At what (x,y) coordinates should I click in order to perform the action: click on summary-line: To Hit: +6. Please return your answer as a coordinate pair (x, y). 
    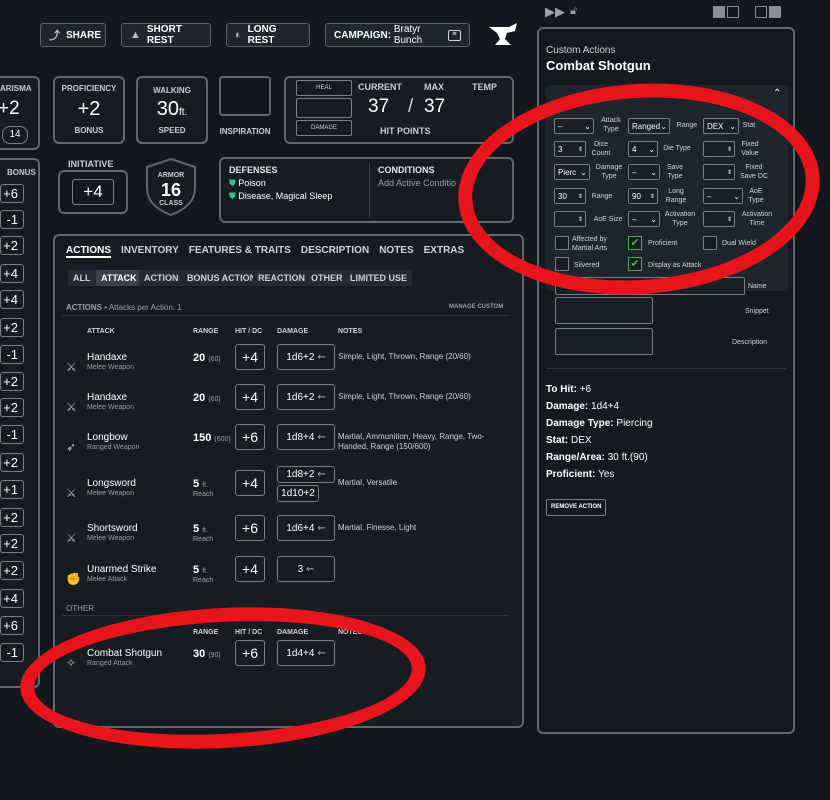
    Looking at the image, I should click on (569, 389).